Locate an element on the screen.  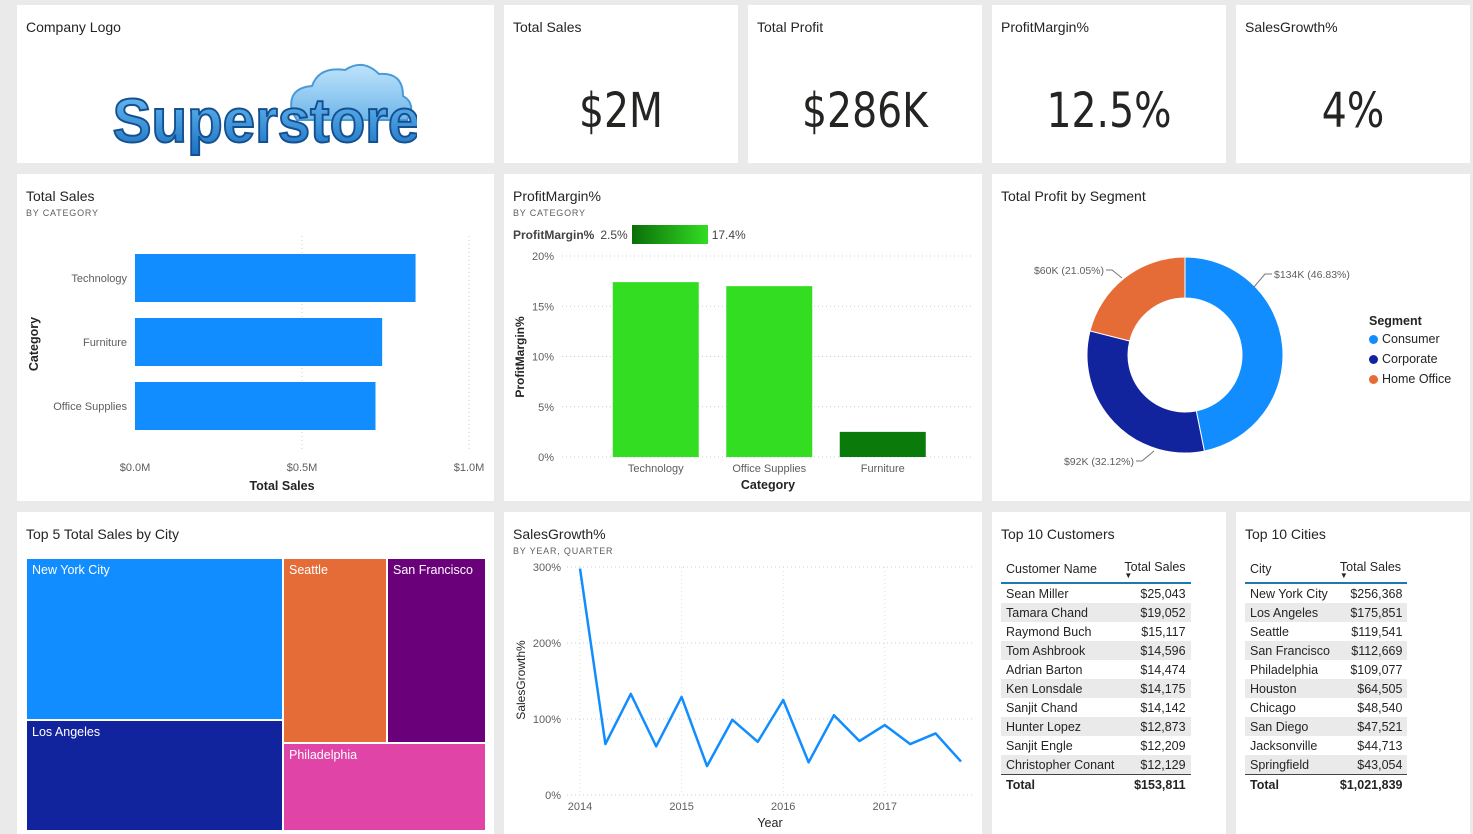
table-cell-name: San Diego is located at coordinates (1290, 726).